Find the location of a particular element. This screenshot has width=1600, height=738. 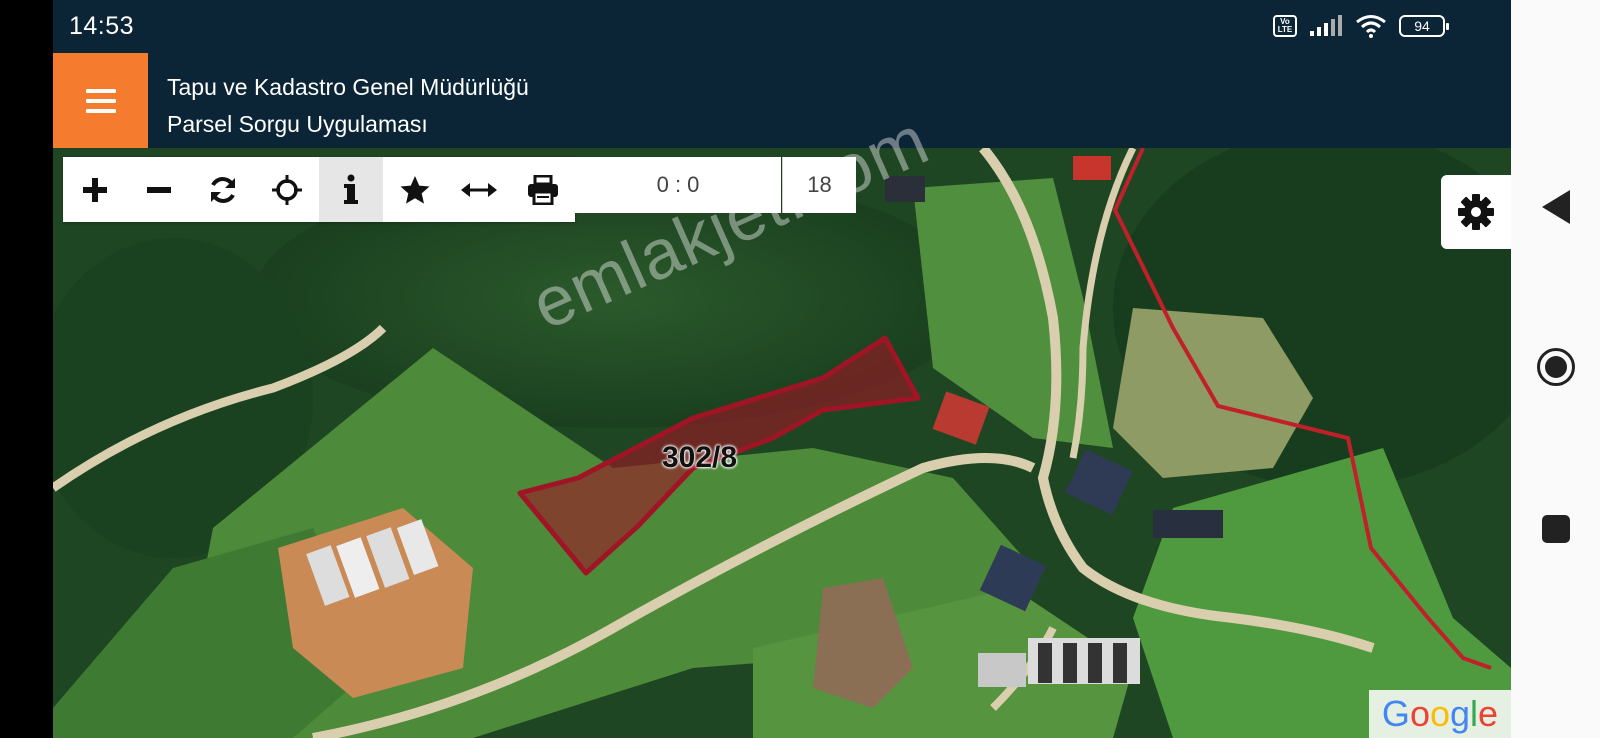

zoom-out-icon is located at coordinates (159, 189).